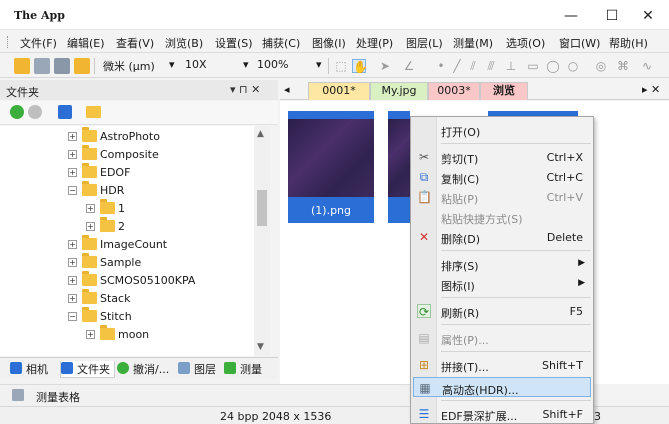  I want to click on circle-icon: ○, so click(573, 66).